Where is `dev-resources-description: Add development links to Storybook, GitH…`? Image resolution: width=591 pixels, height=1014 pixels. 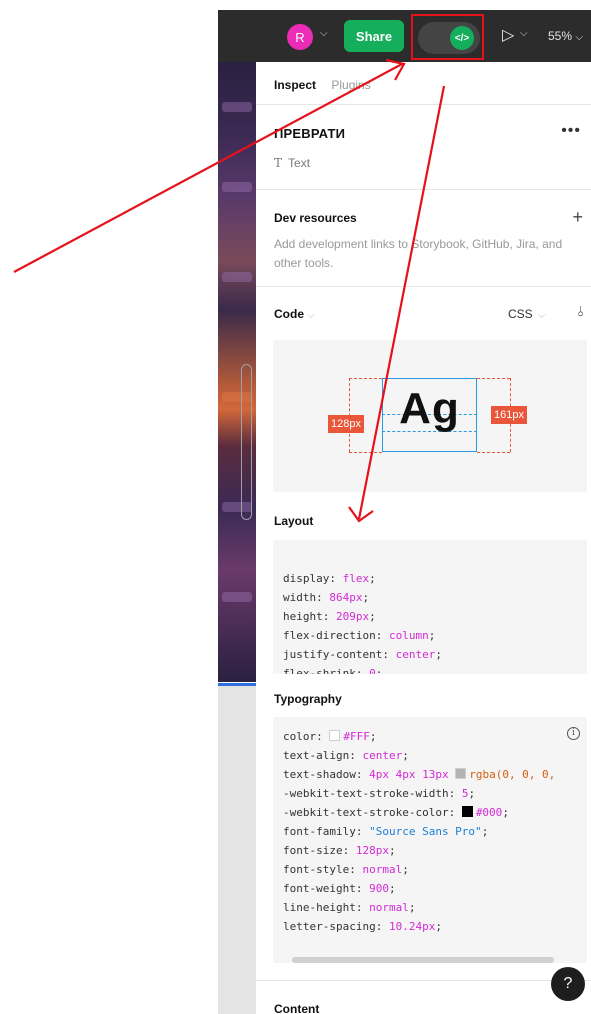
dev-resources-description: Add development links to Storybook, GitH… is located at coordinates (418, 253).